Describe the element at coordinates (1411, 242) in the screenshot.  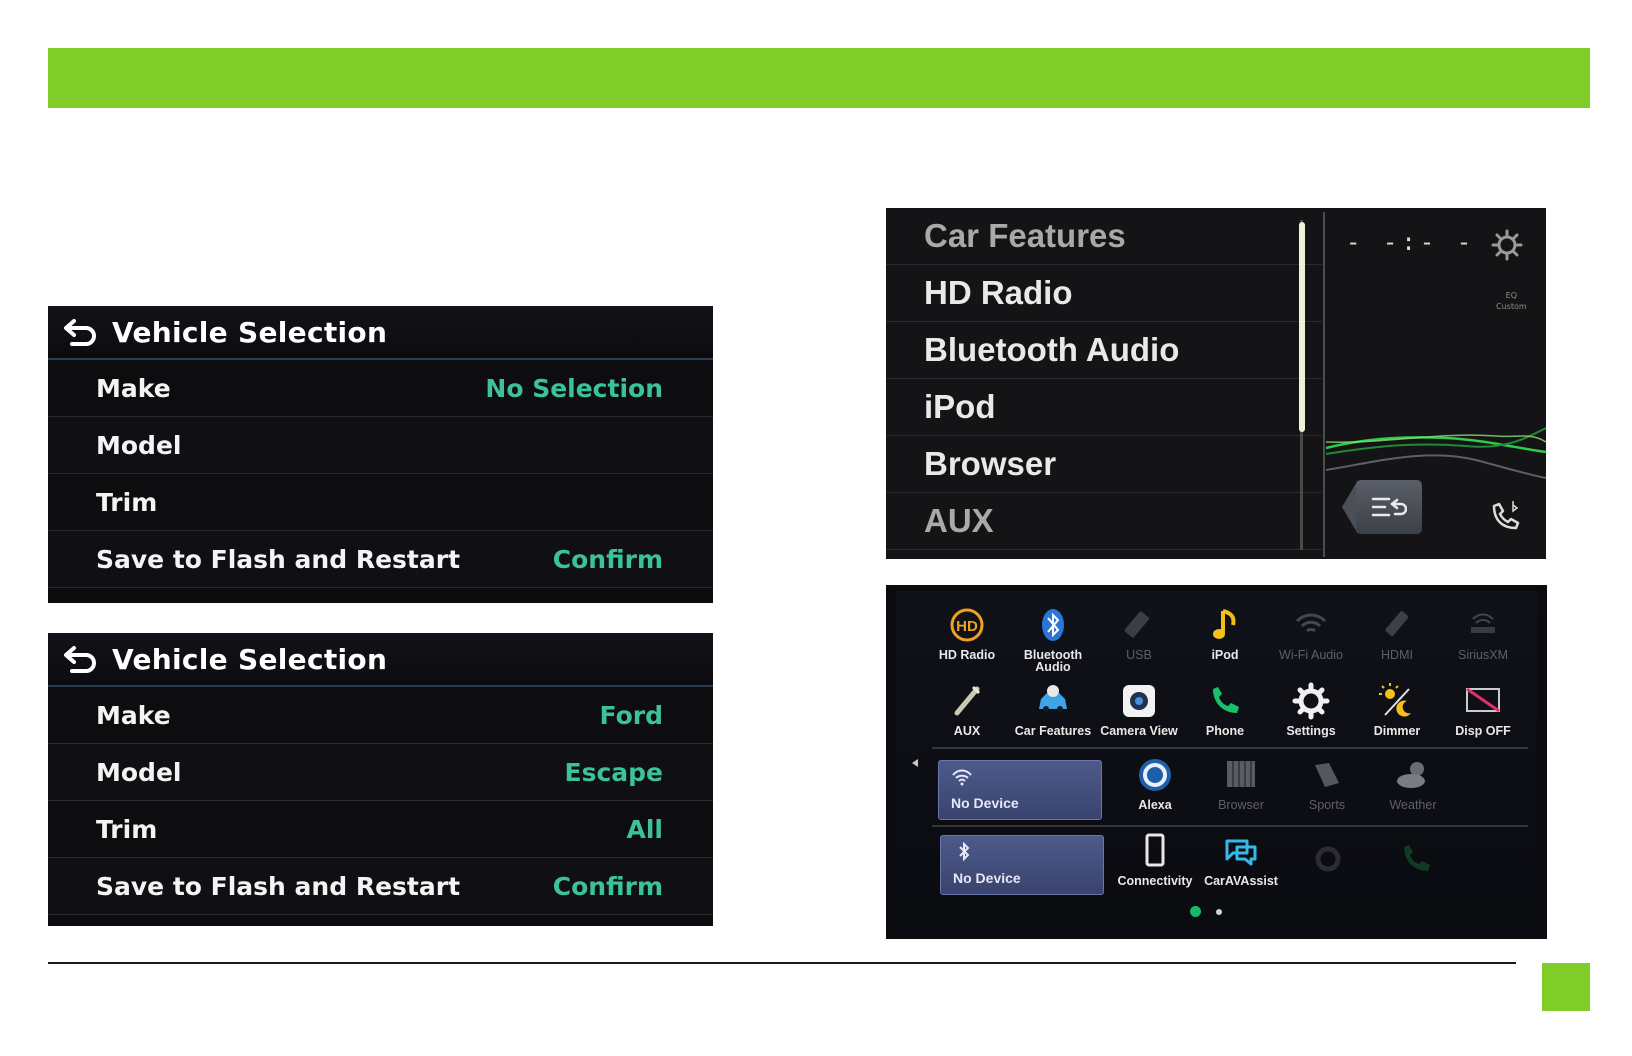
I see `clock-display: - -:- -` at that location.